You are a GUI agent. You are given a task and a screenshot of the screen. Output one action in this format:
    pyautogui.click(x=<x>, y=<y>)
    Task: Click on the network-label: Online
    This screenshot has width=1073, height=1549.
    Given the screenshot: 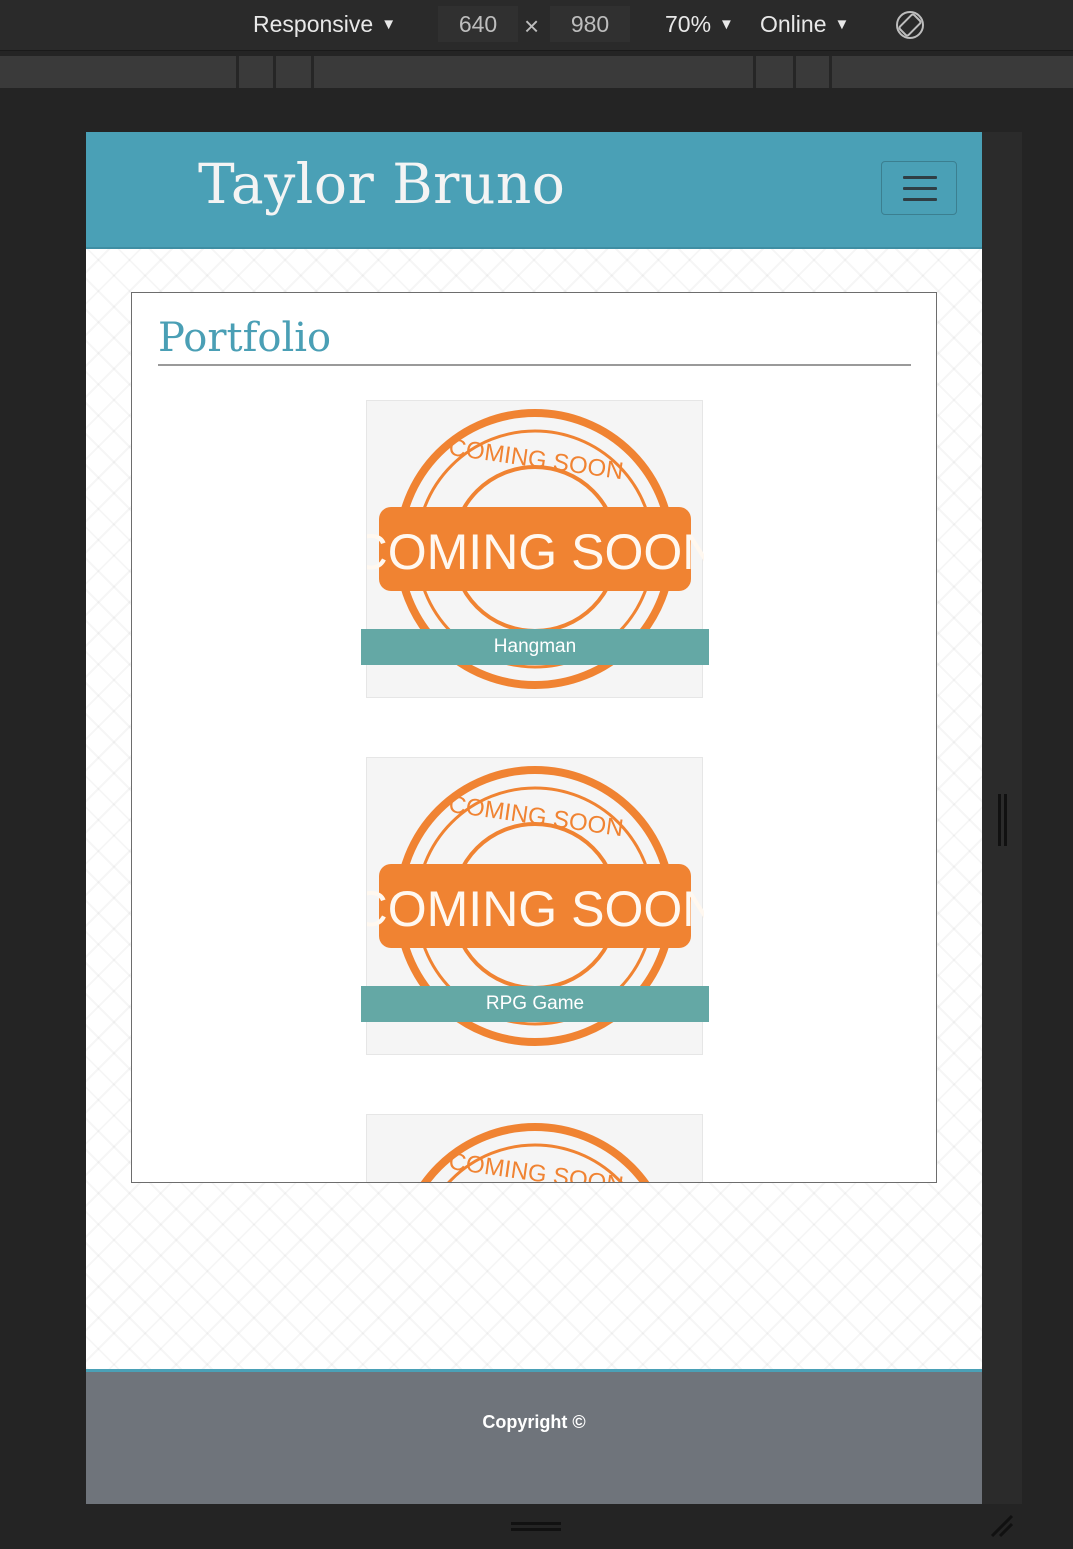 What is the action you would take?
    pyautogui.click(x=793, y=24)
    